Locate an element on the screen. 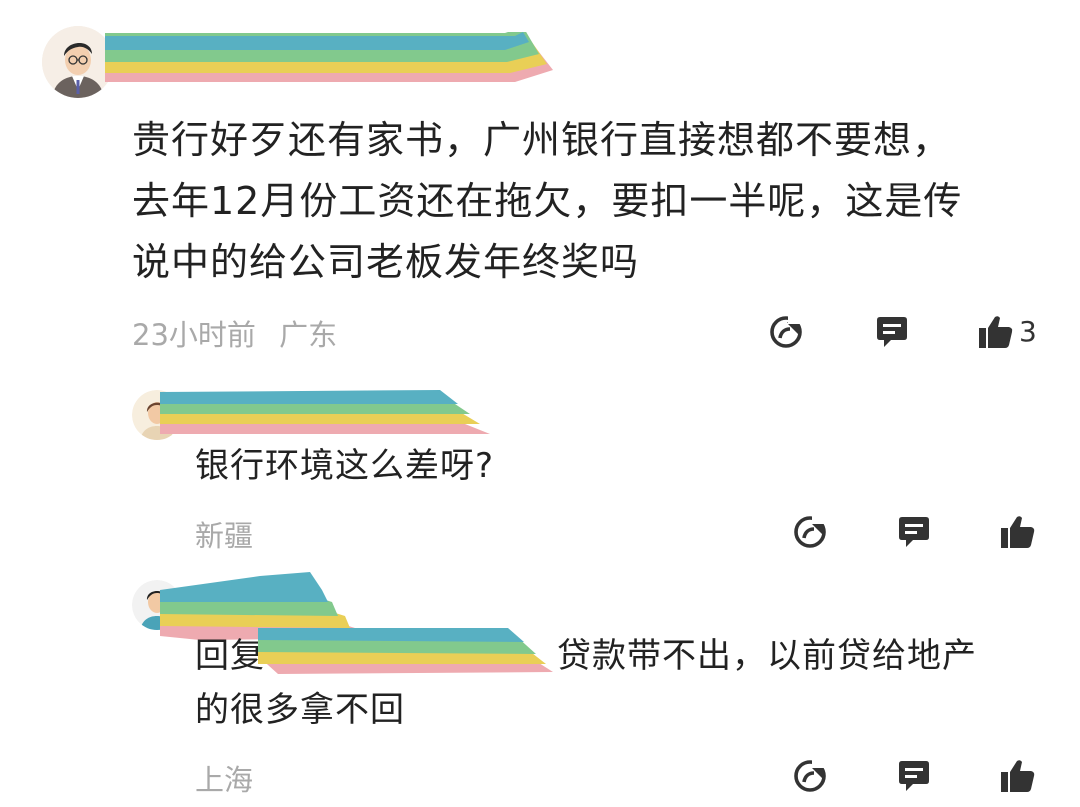  reply-text: 银行环境这么差呀? is located at coordinates (345, 466).